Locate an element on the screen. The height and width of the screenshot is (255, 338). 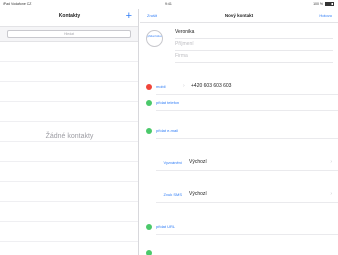
status-time: 9:41 is located at coordinates (168, 4).